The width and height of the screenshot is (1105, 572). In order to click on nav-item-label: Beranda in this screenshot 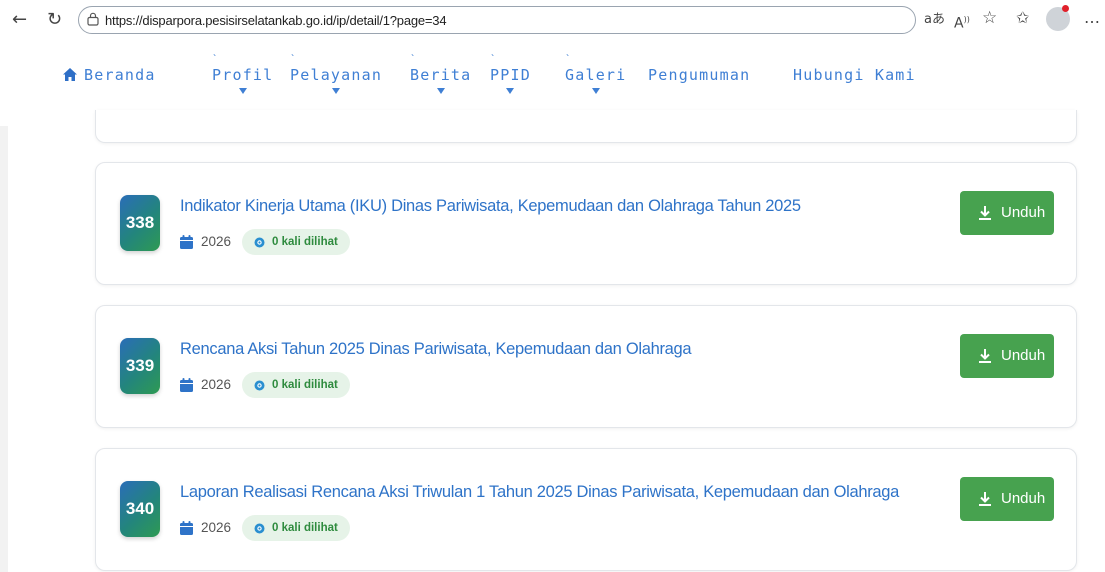, I will do `click(120, 75)`.